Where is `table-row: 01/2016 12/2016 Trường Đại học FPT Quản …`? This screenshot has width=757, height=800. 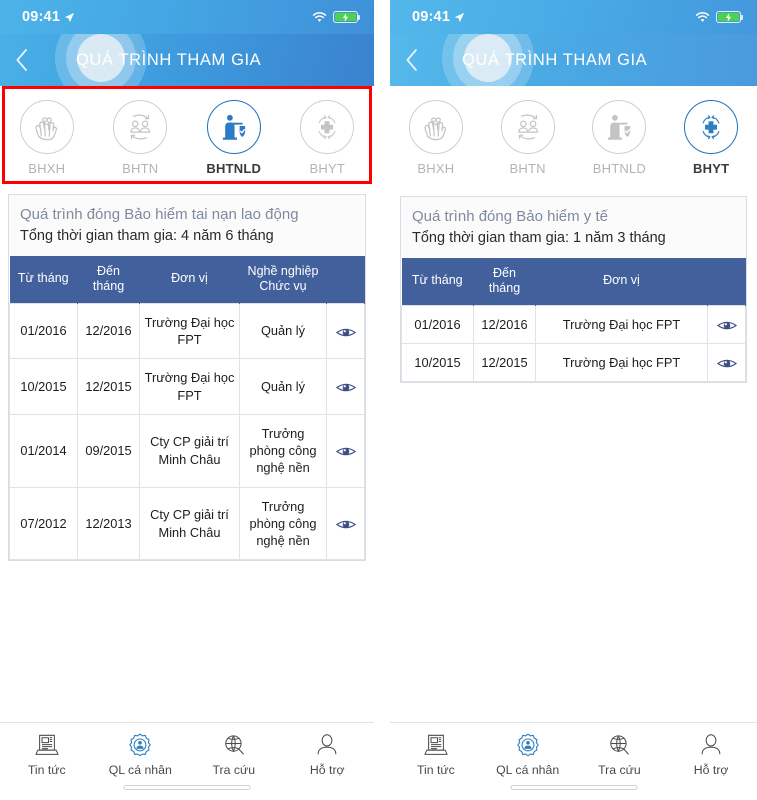 table-row: 01/2016 12/2016 Trường Đại học FPT Quản … is located at coordinates (187, 331).